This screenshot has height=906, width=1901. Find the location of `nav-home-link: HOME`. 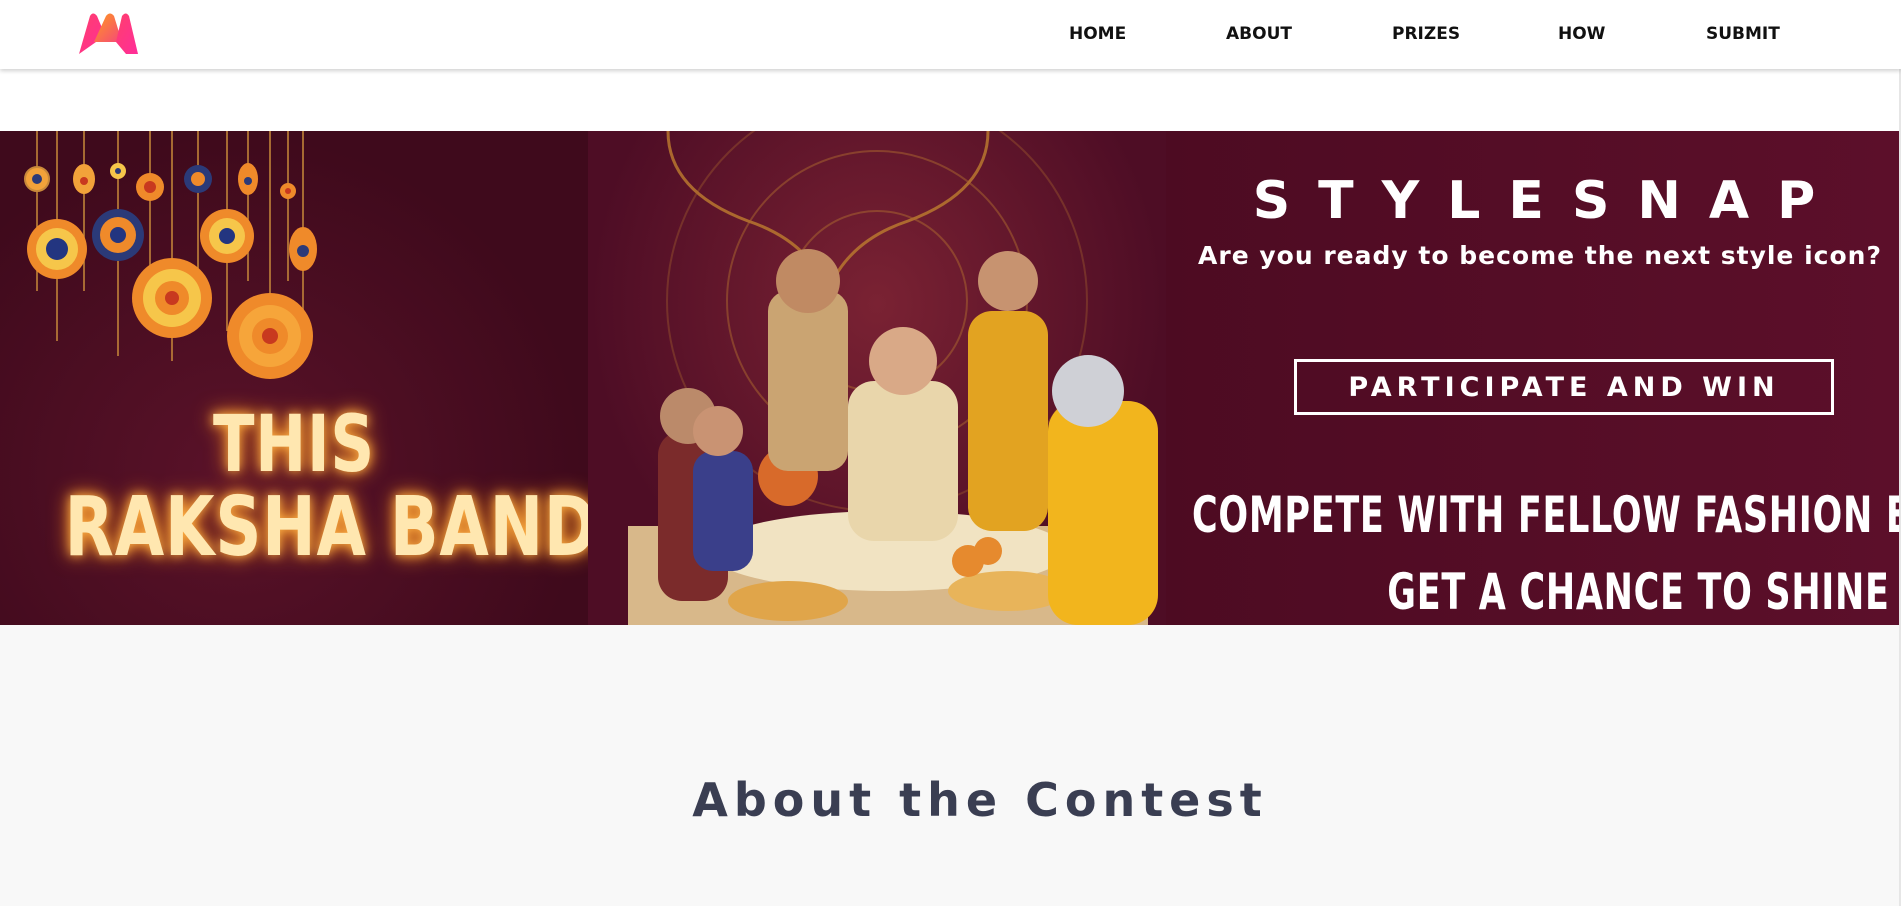

nav-home-link: HOME is located at coordinates (1097, 34).